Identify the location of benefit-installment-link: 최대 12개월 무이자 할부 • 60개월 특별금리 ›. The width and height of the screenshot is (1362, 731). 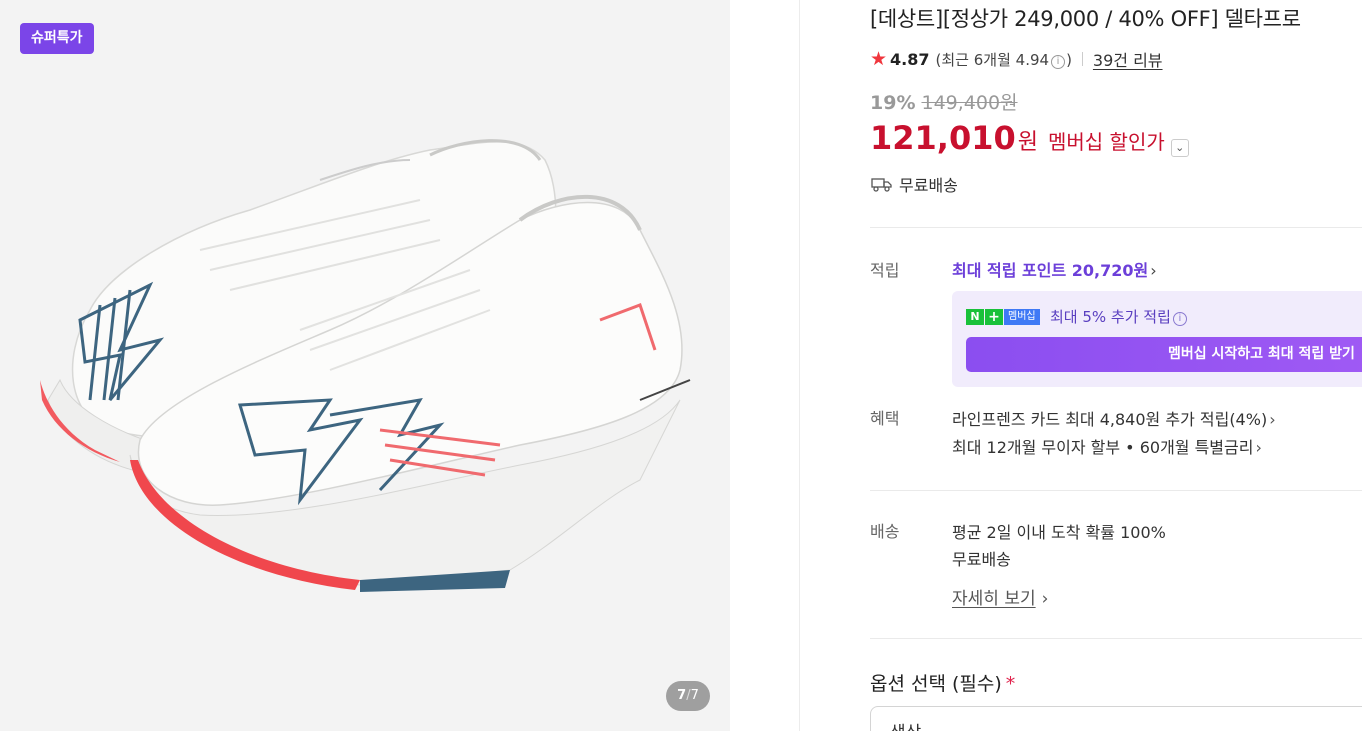
(1107, 446).